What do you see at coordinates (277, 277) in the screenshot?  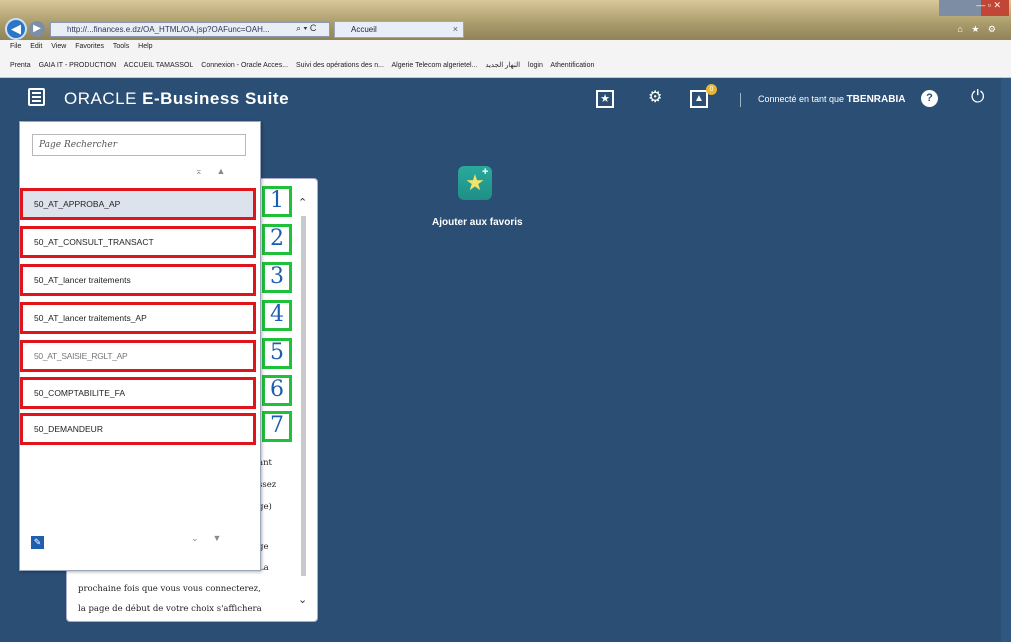 I see `marker-3: 3` at bounding box center [277, 277].